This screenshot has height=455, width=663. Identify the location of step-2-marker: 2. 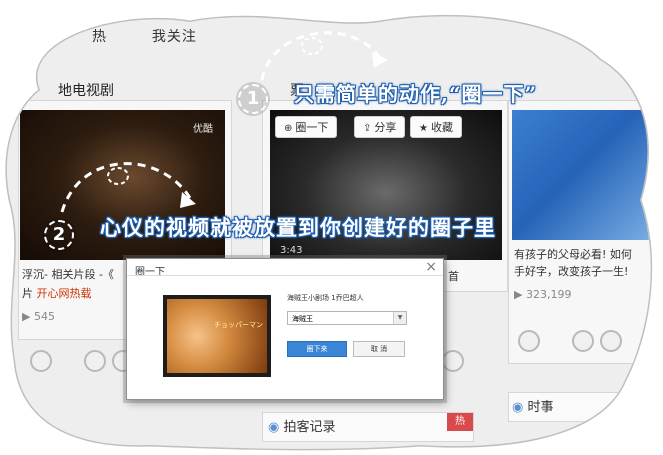
(59, 235).